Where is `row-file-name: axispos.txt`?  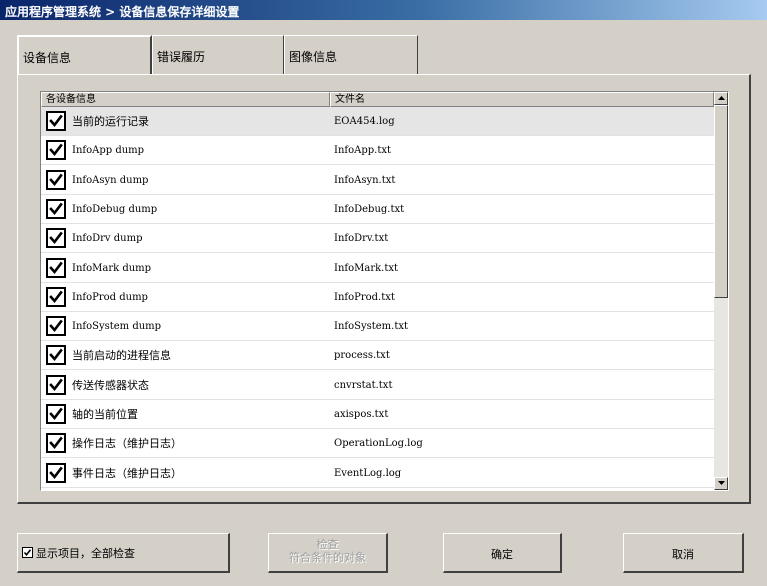
row-file-name: axispos.txt is located at coordinates (361, 414).